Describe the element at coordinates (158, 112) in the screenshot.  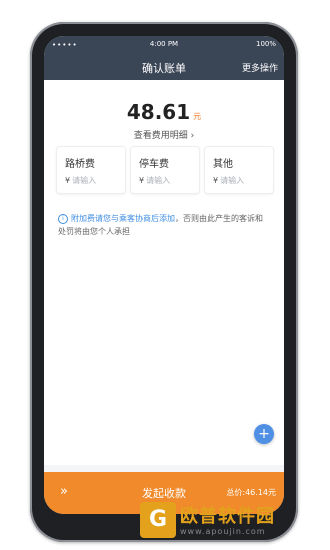
I see `bill-amount: 48.61` at that location.